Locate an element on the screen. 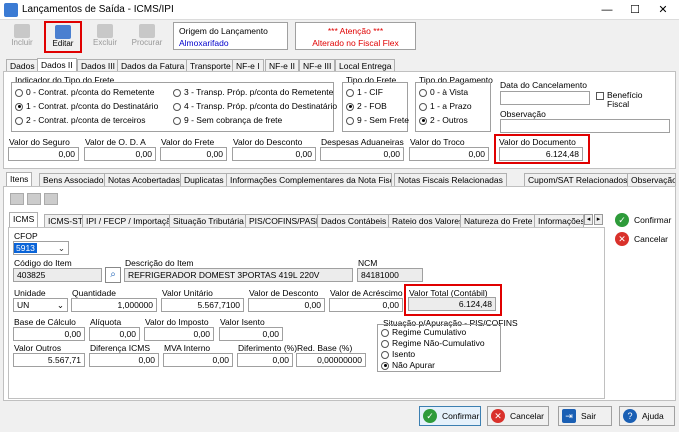  troco-label: Valor do Troco is located at coordinates (437, 142).